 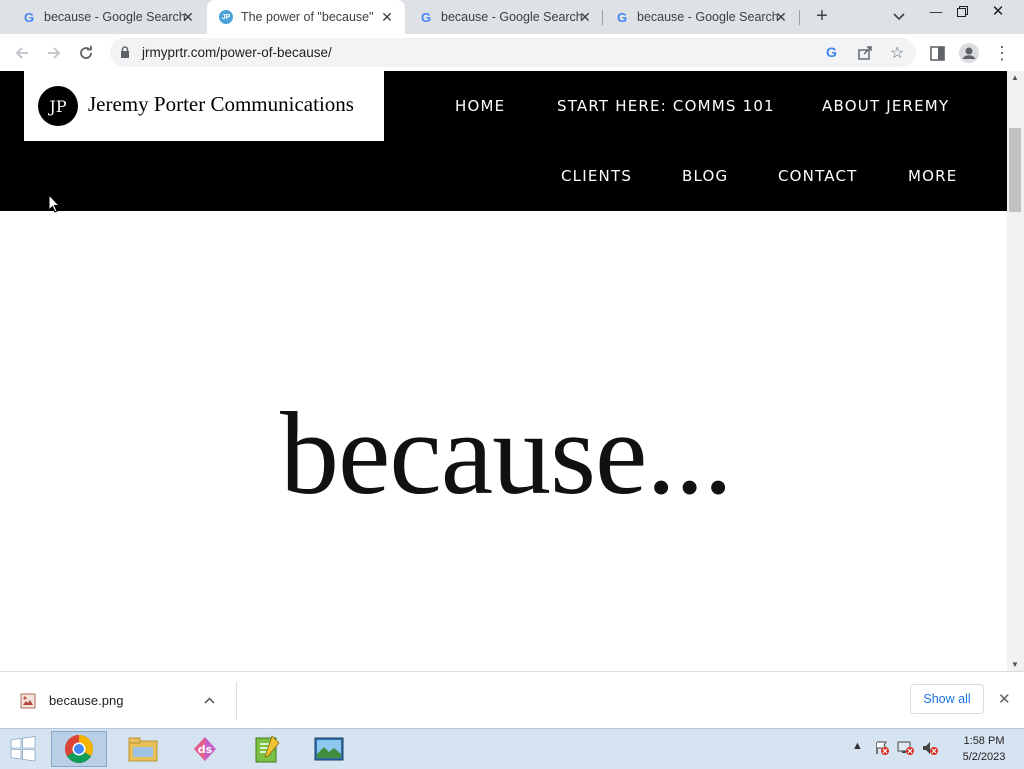 What do you see at coordinates (666, 106) in the screenshot?
I see `nav-start-here: START HERE: COMMS 101` at bounding box center [666, 106].